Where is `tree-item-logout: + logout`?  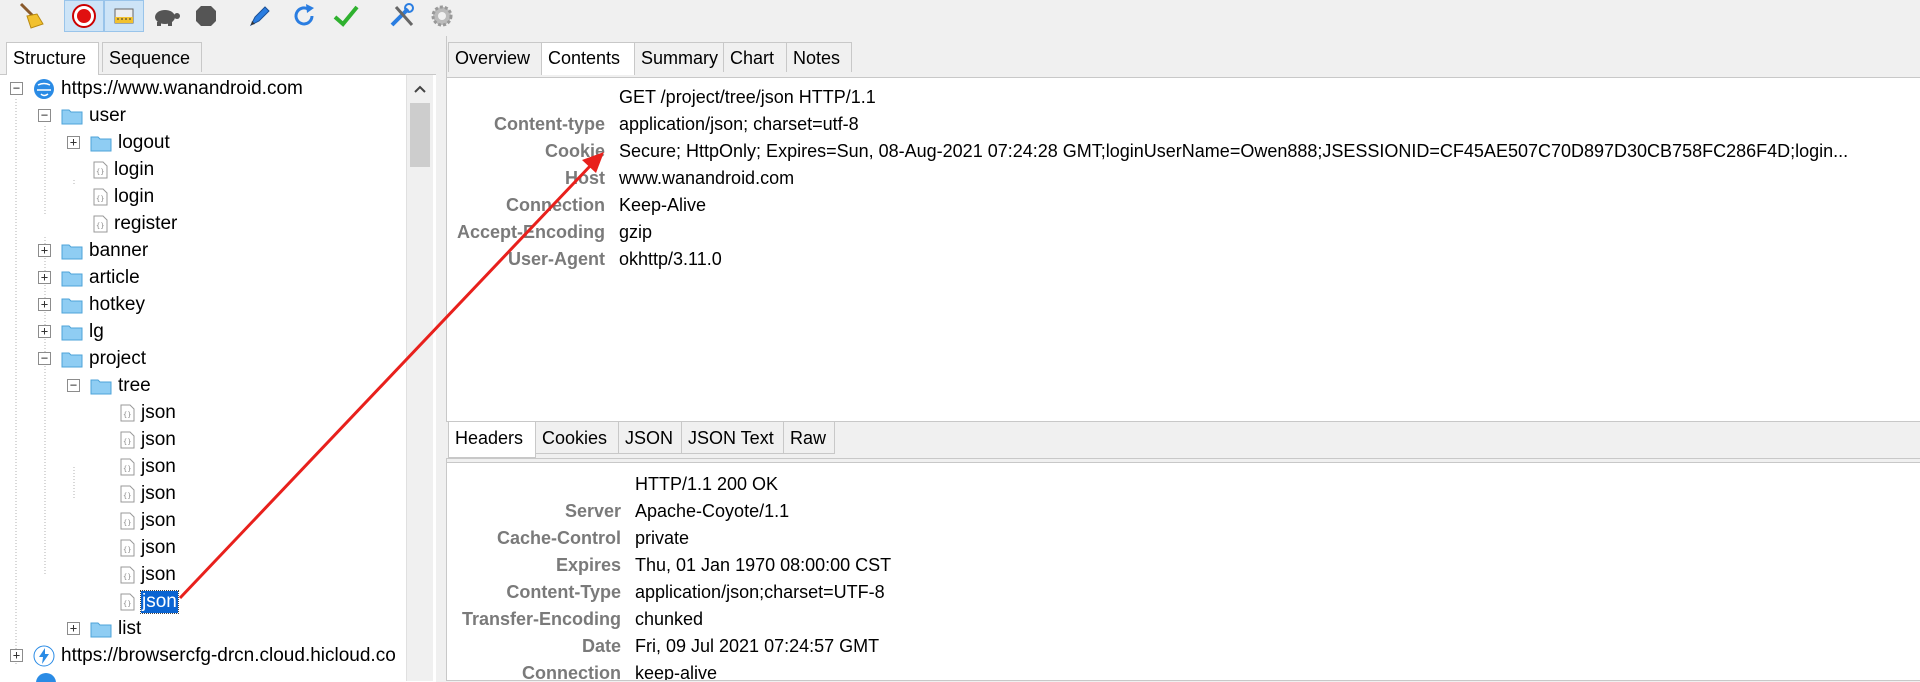
tree-item-logout: + logout is located at coordinates (118, 142).